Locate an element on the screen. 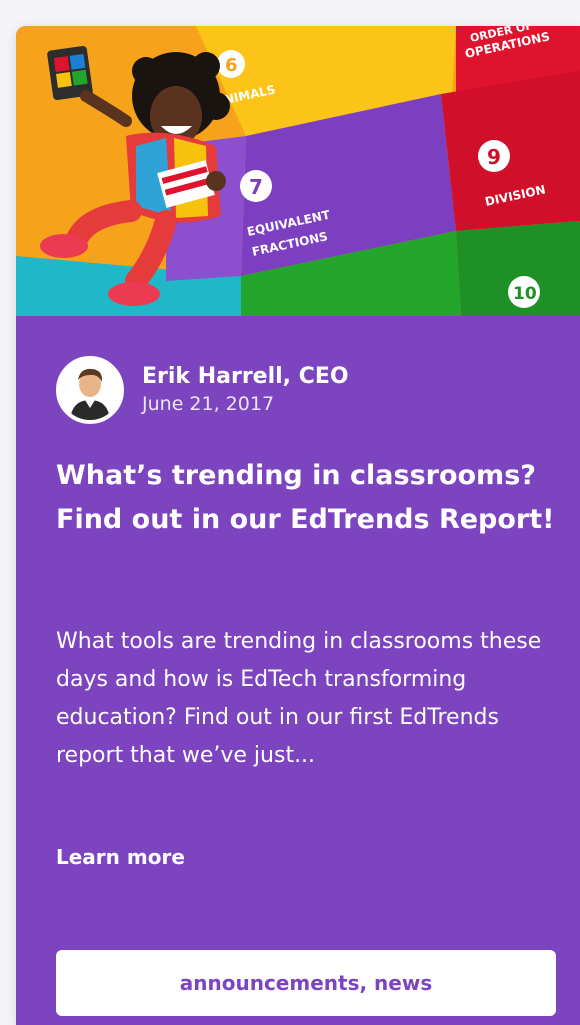  person-avatar-icon is located at coordinates (90, 390).